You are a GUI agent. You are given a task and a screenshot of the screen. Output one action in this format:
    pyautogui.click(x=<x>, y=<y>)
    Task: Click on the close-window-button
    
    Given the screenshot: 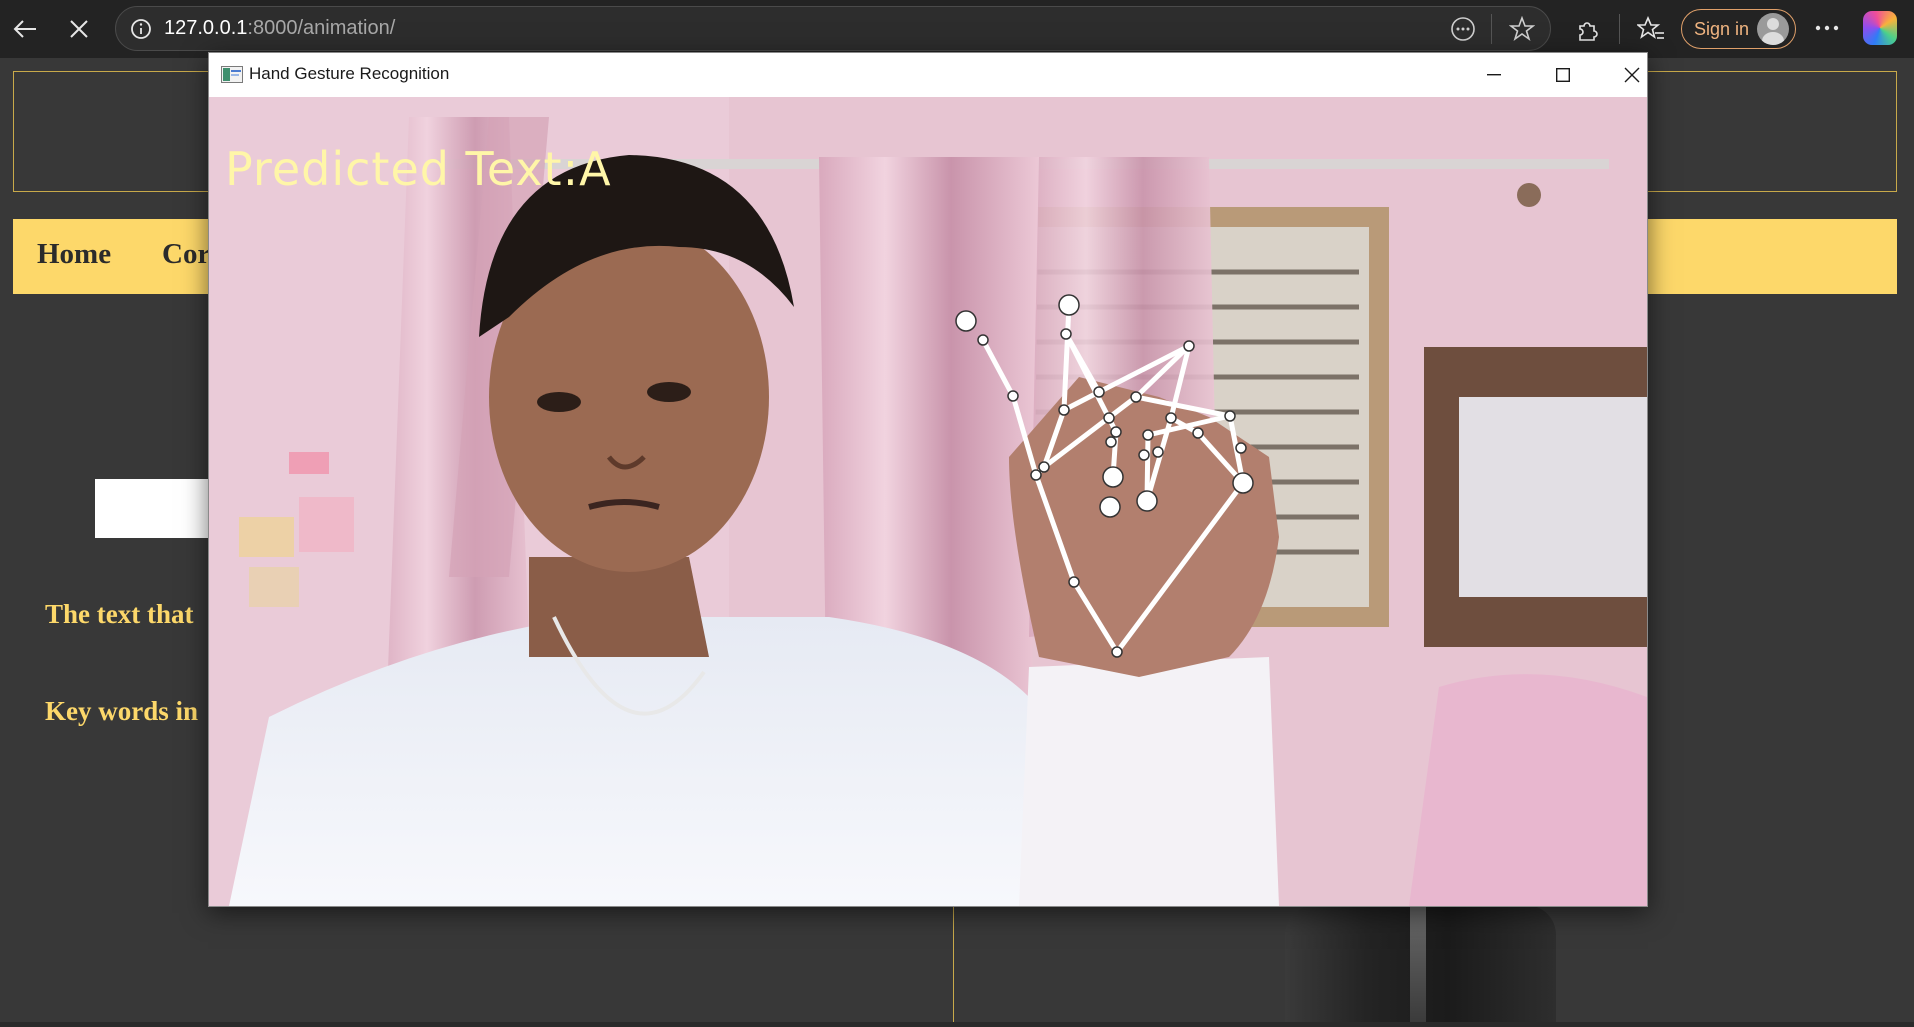 What is the action you would take?
    pyautogui.click(x=1632, y=75)
    